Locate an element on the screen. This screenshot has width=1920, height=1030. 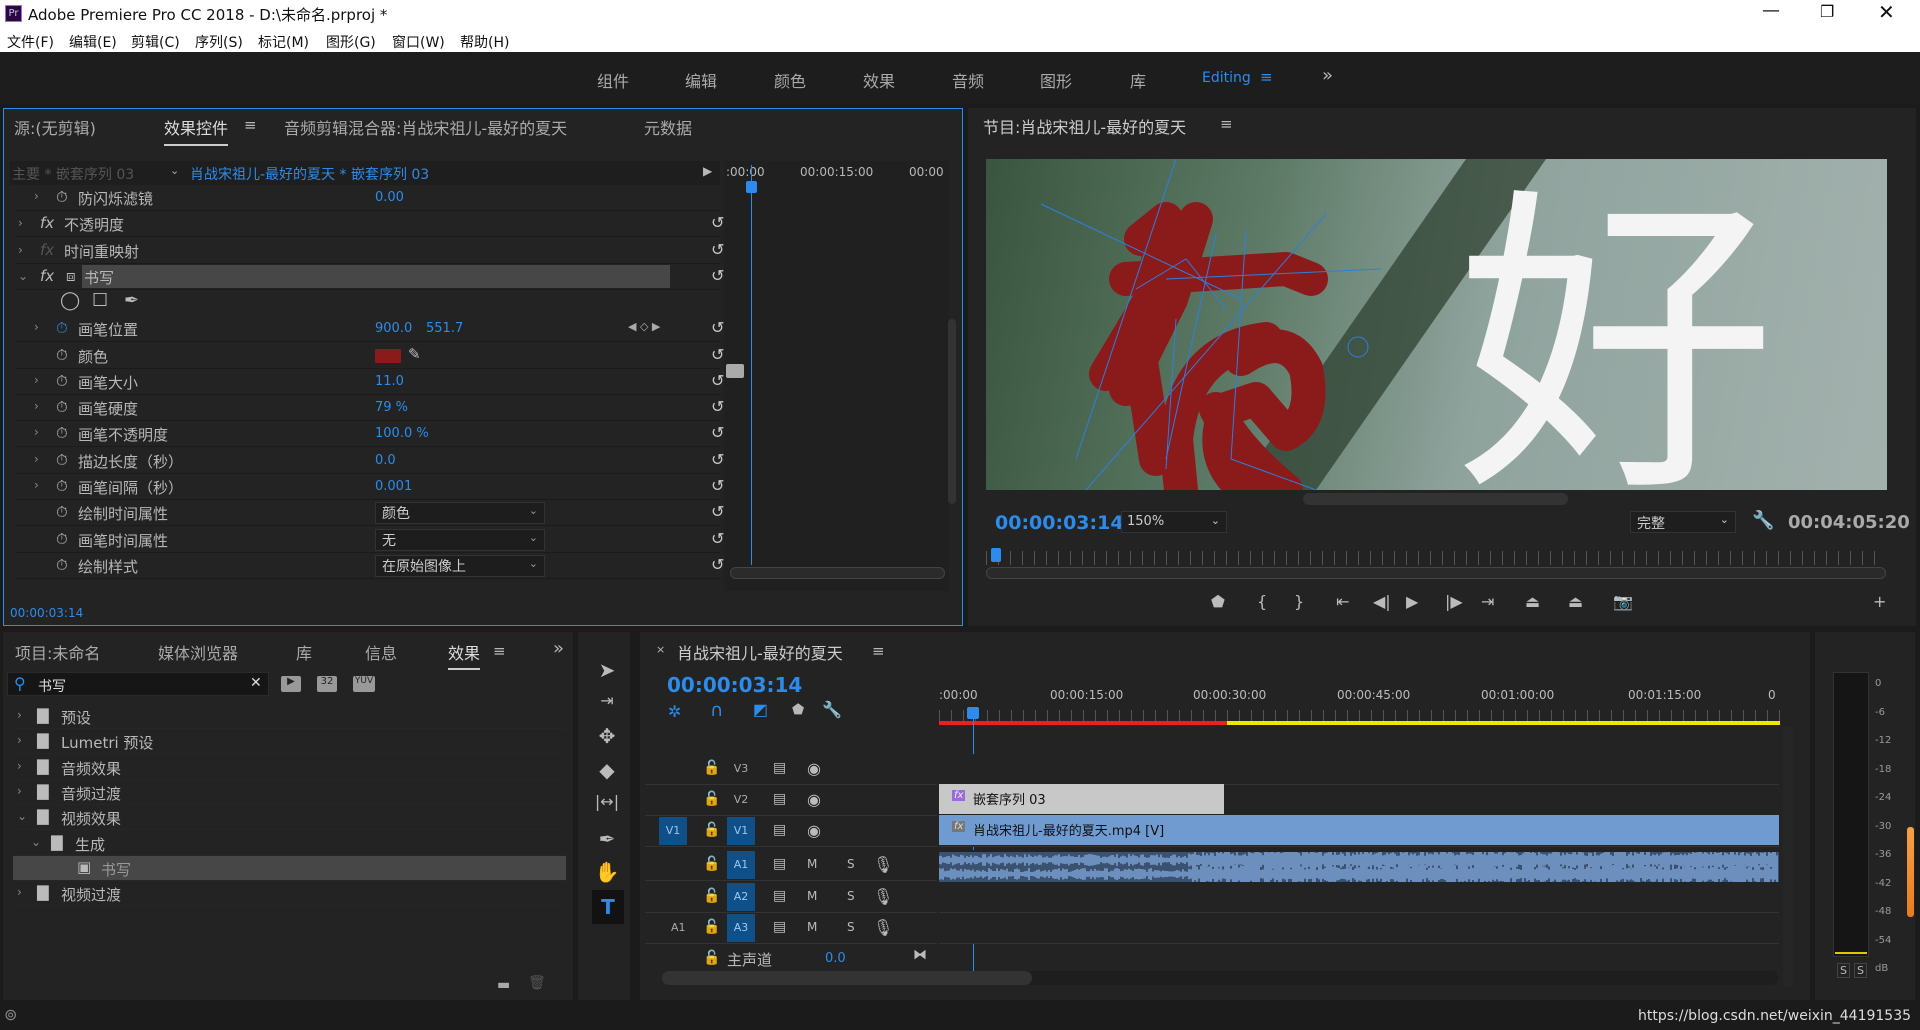
property-value: 11.0 is located at coordinates (389, 381).